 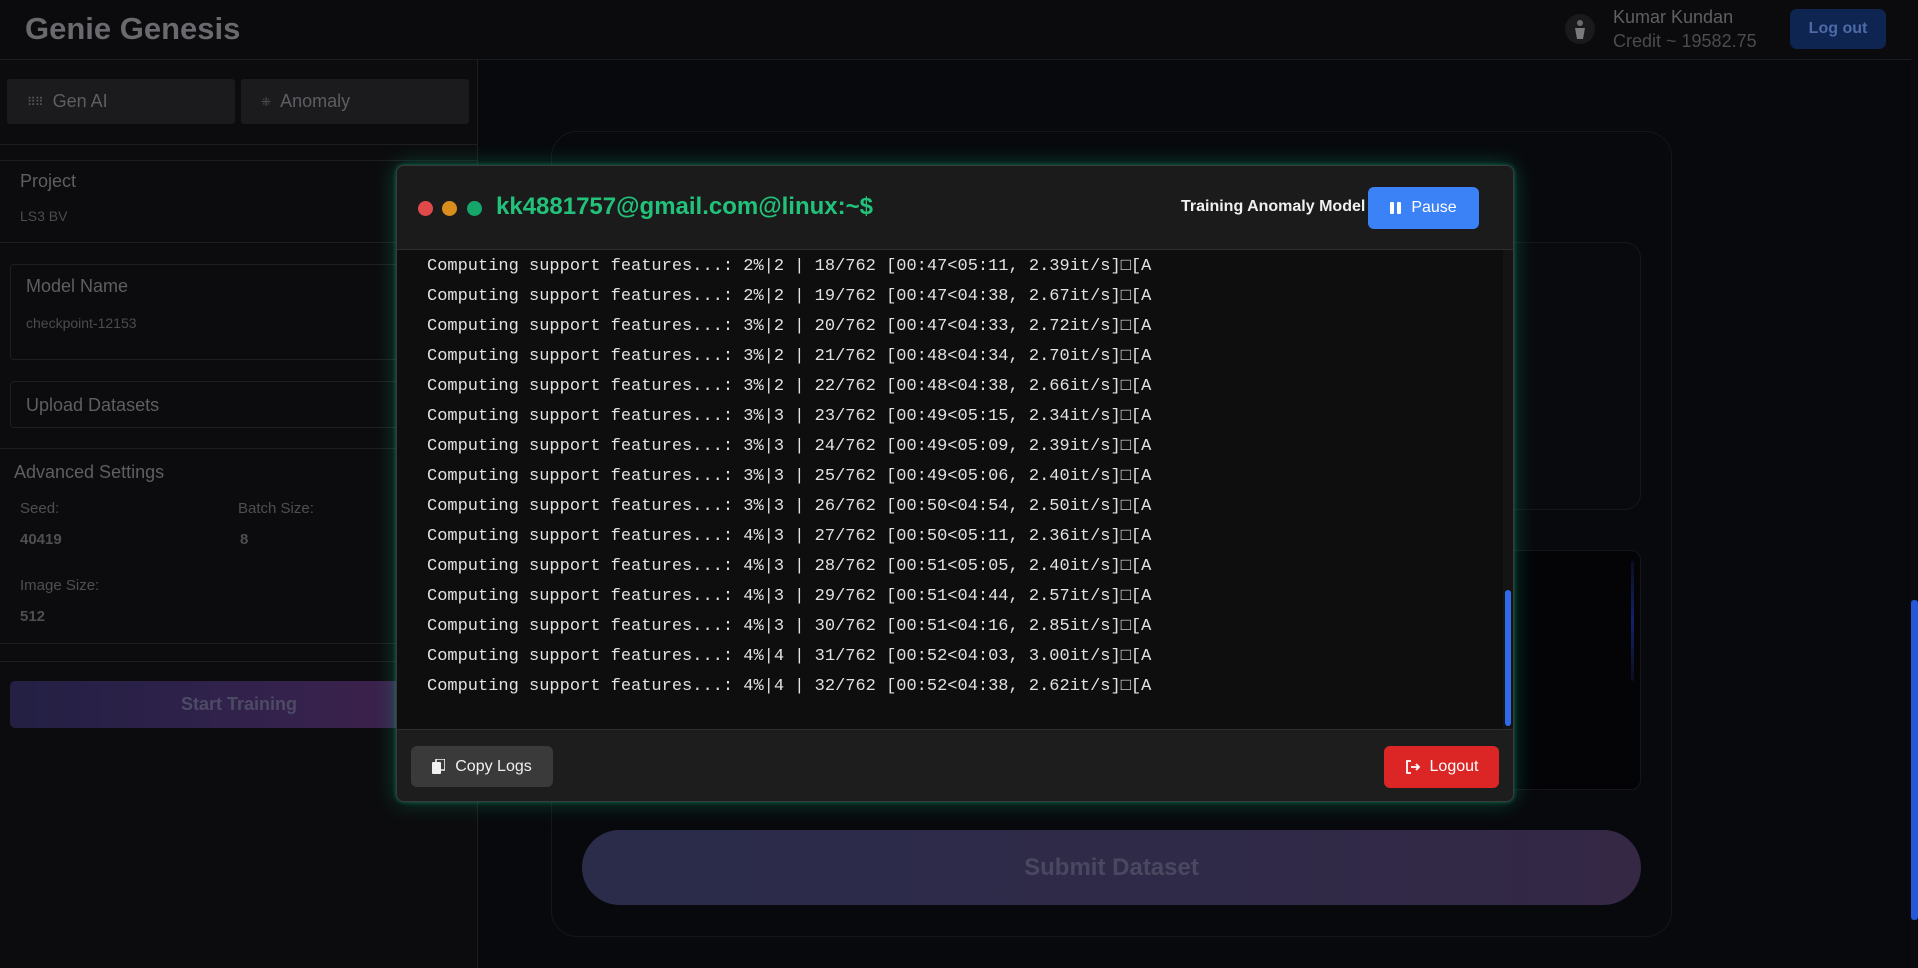 What do you see at coordinates (276, 508) in the screenshot?
I see `batch-size-label: Batch Size:` at bounding box center [276, 508].